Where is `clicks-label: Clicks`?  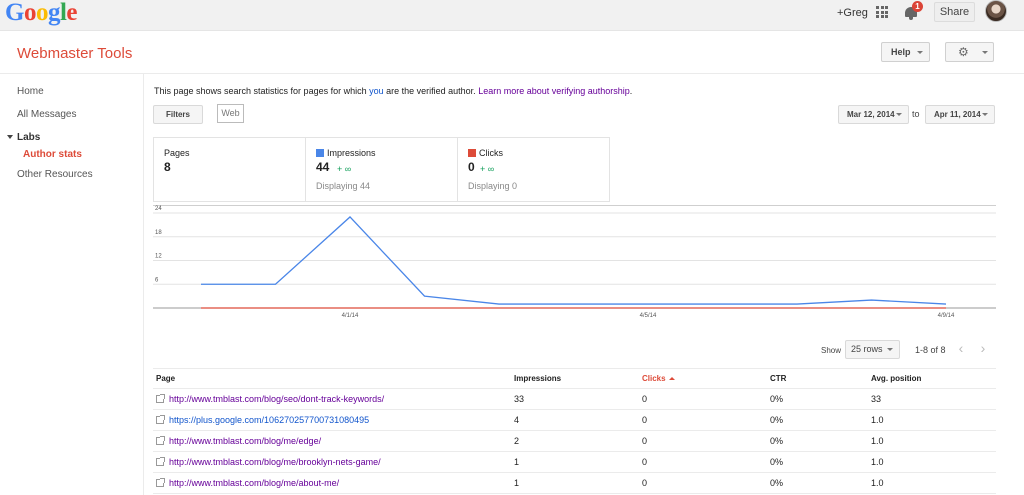
clicks-label: Clicks is located at coordinates (485, 153).